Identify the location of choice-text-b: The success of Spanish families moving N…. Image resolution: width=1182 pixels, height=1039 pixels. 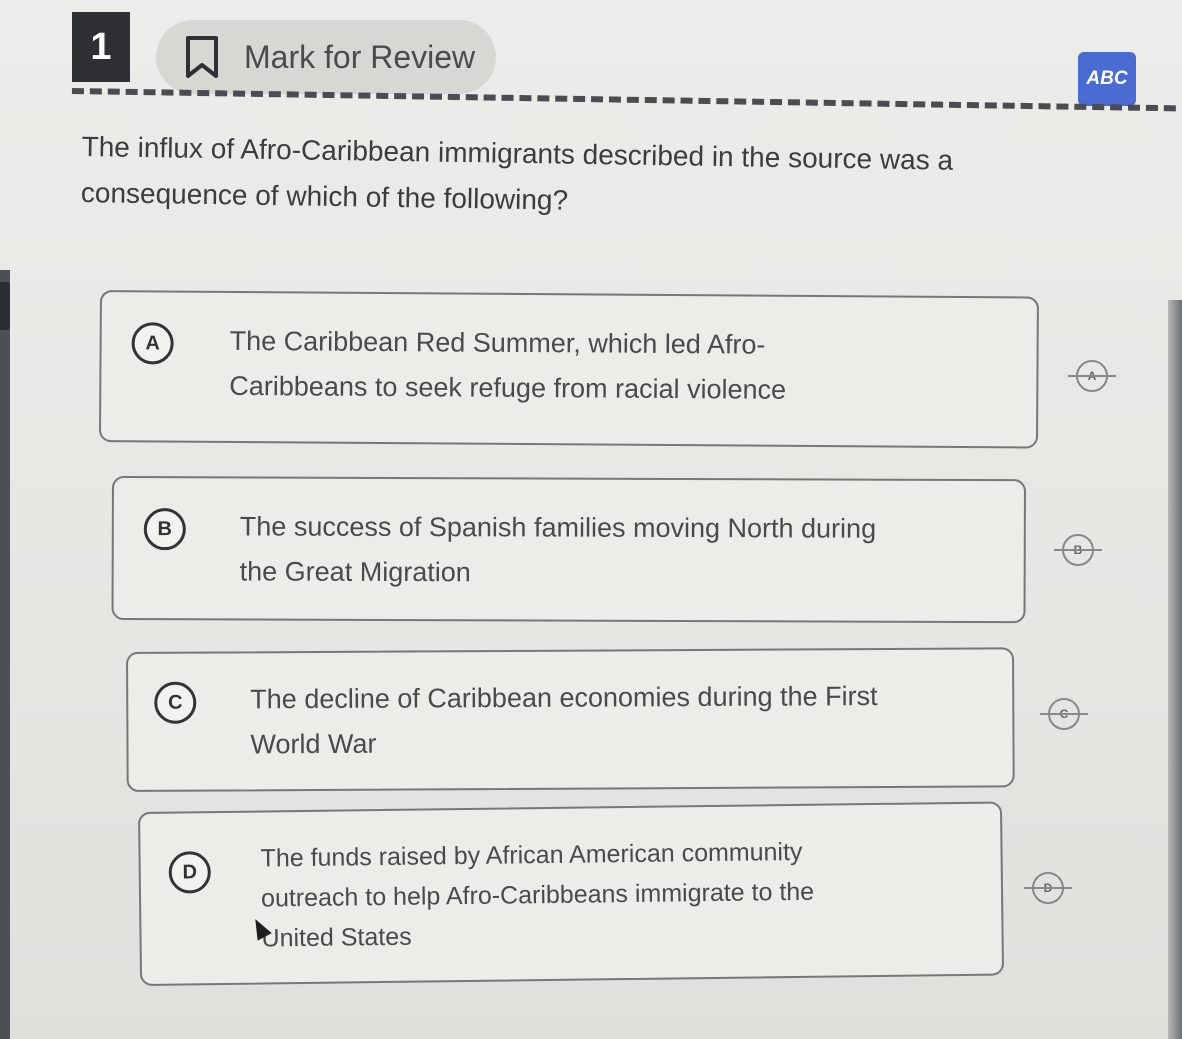
(558, 550).